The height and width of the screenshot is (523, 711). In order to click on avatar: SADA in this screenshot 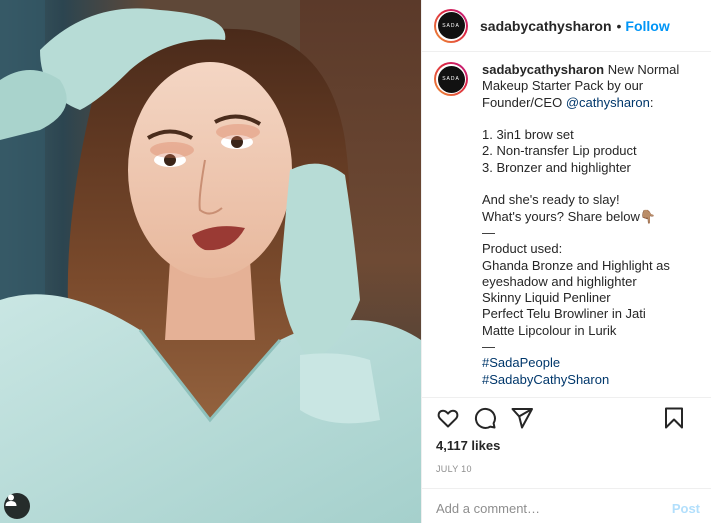, I will do `click(451, 25)`.